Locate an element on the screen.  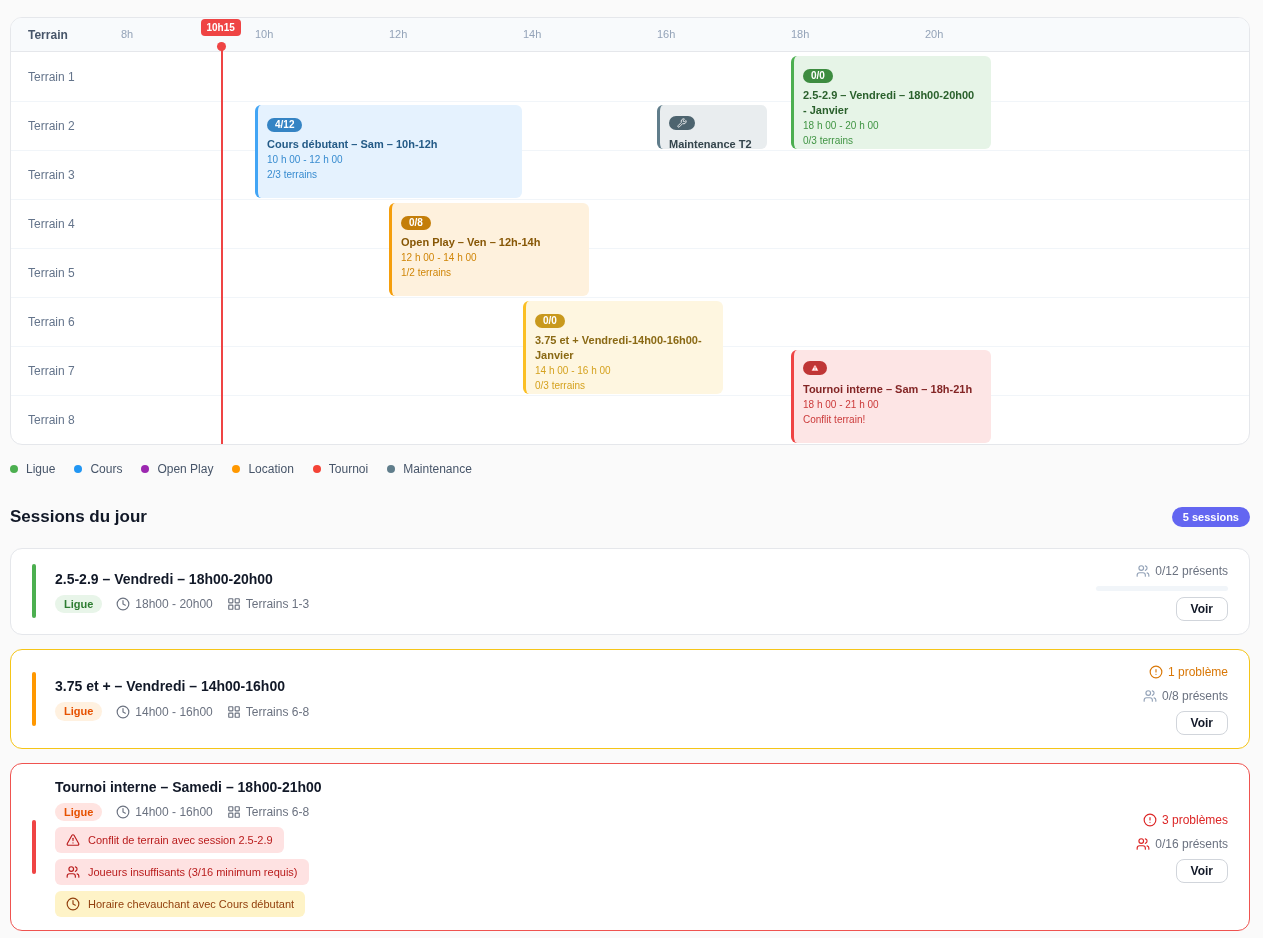
event-block: 0/0 2.5-2.9 – Vendredi – 18h00-20h00 - Janvier 18 h 00 - 20 h 00 0/3 terrains is located at coordinates (891, 102).